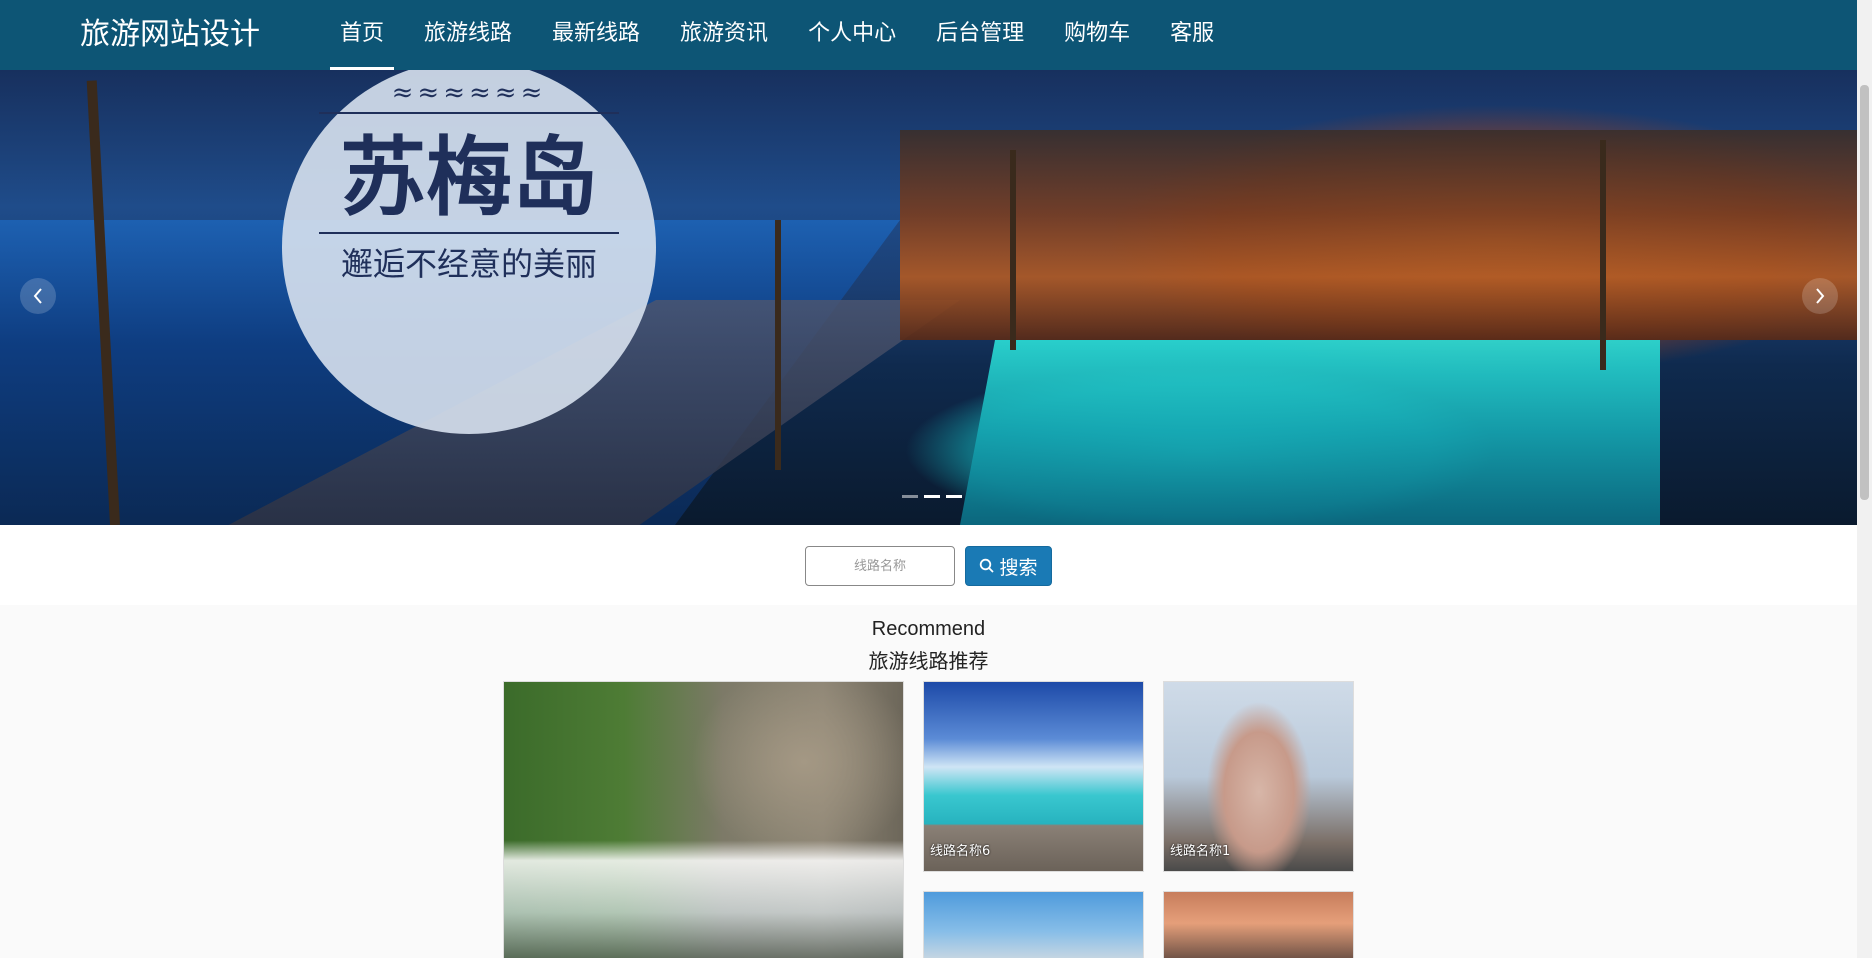  What do you see at coordinates (880, 566) in the screenshot?
I see `route-search-input` at bounding box center [880, 566].